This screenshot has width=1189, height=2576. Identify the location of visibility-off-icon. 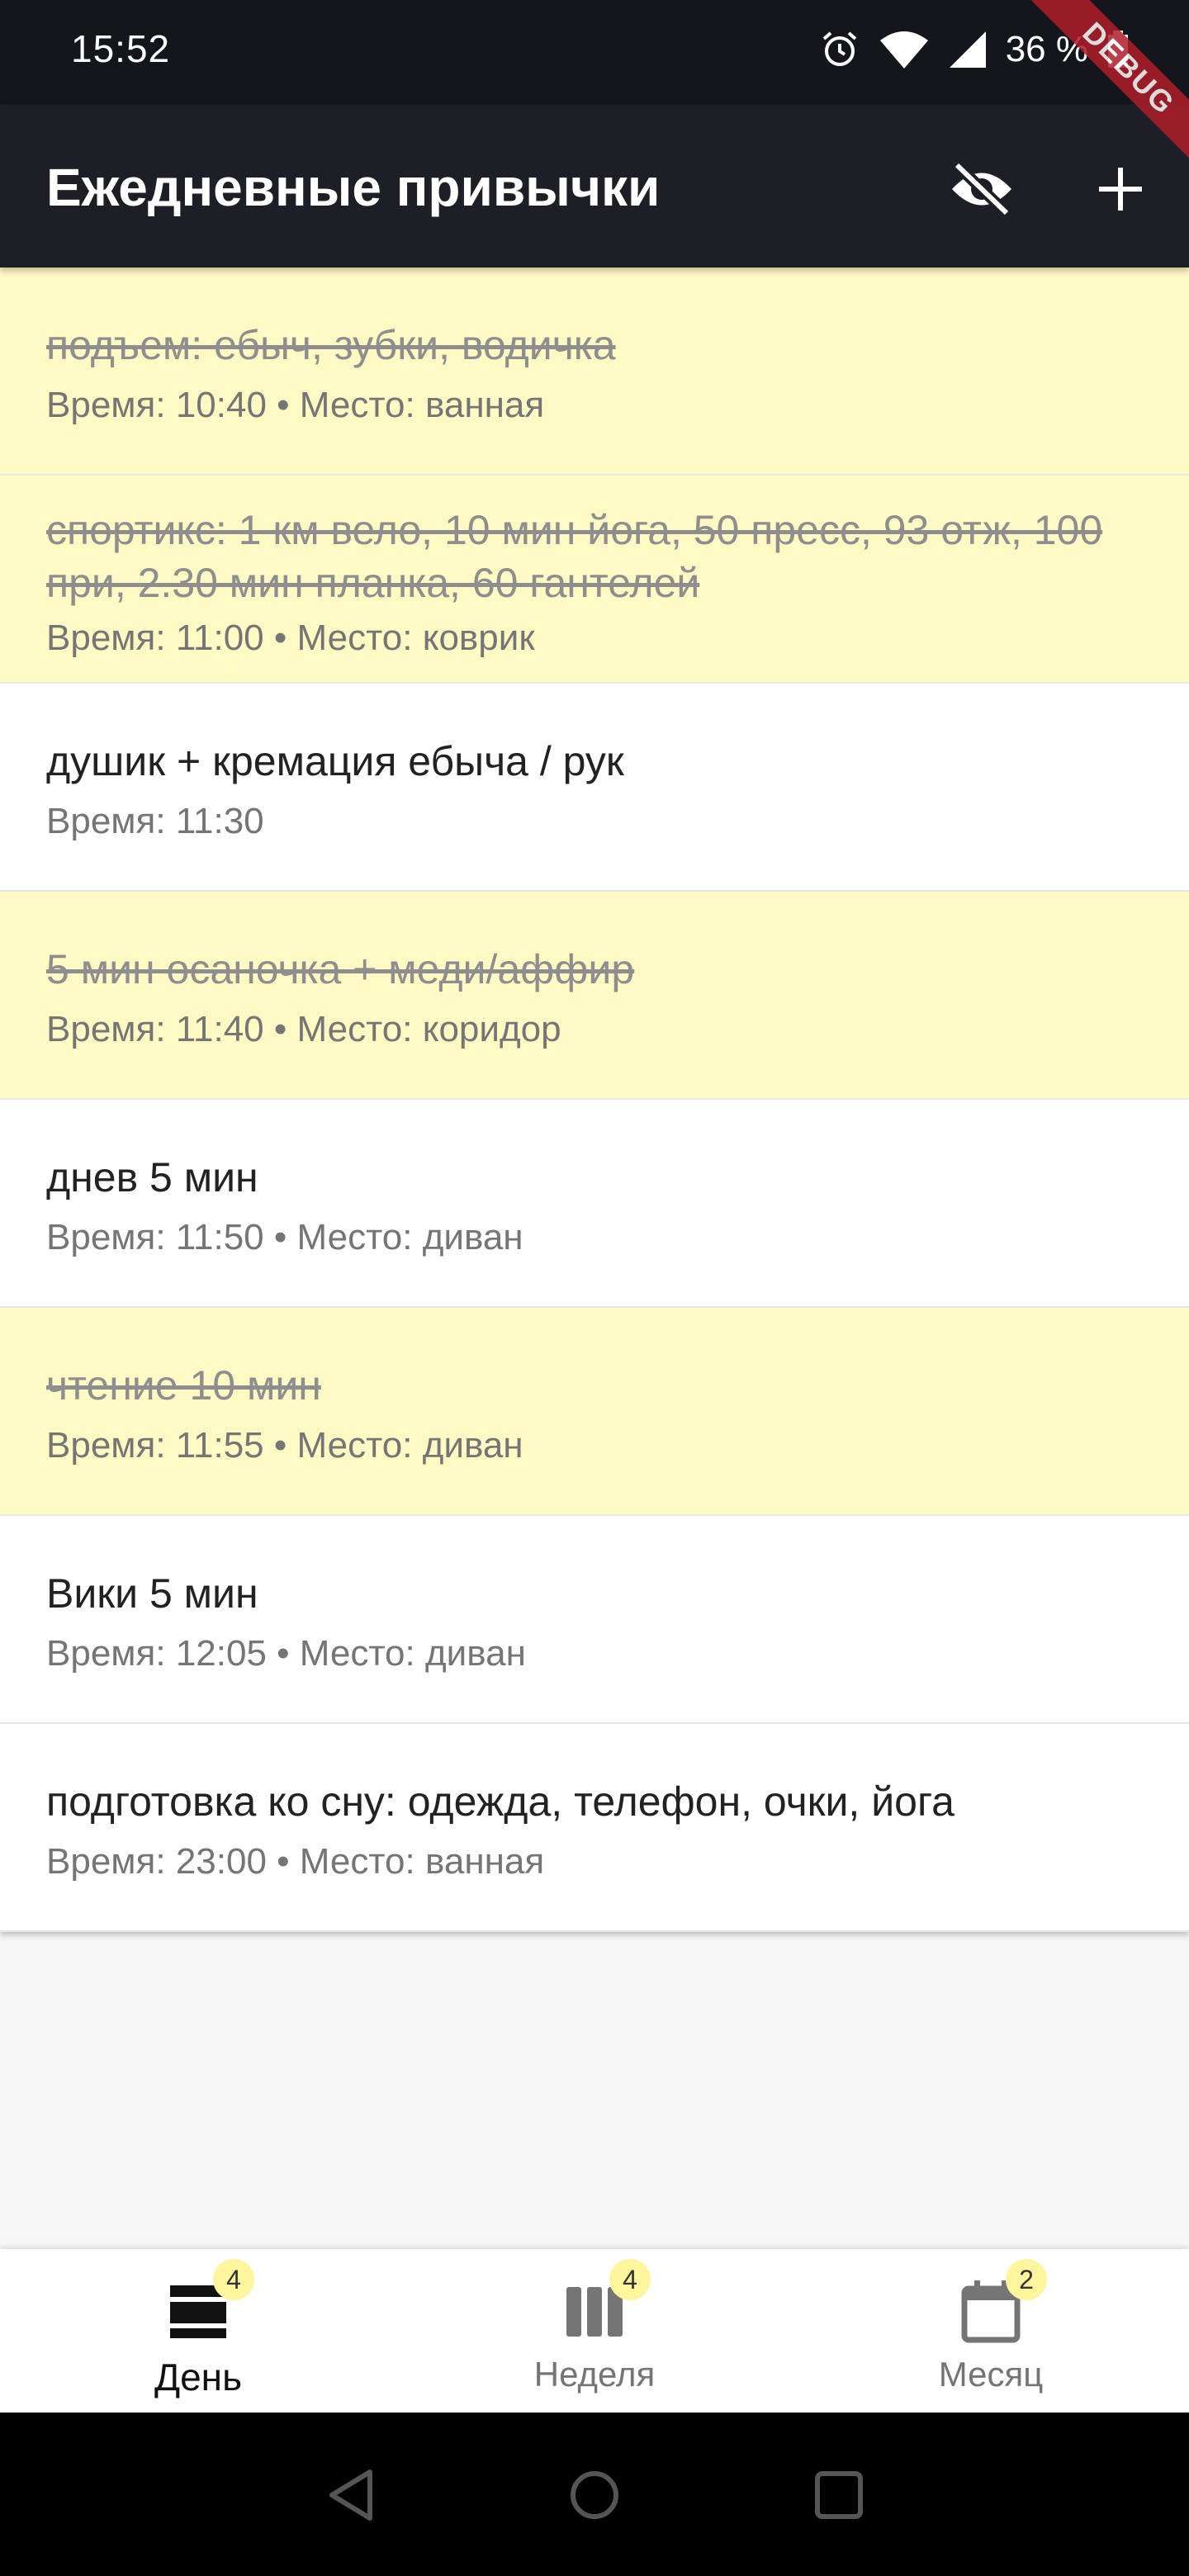
(981, 189).